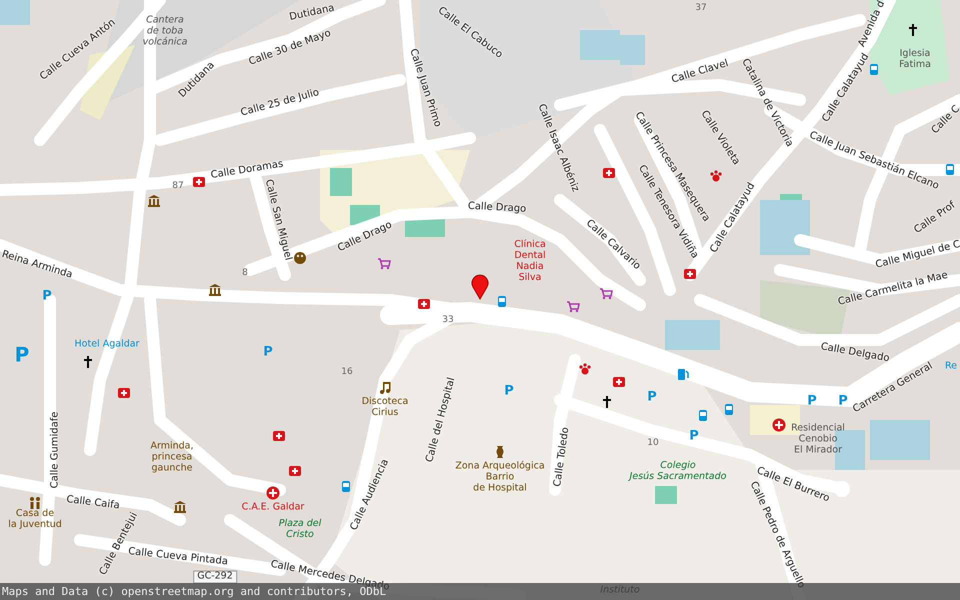 This screenshot has width=960, height=600. Describe the element at coordinates (385, 388) in the screenshot. I see `music-note-icon` at that location.